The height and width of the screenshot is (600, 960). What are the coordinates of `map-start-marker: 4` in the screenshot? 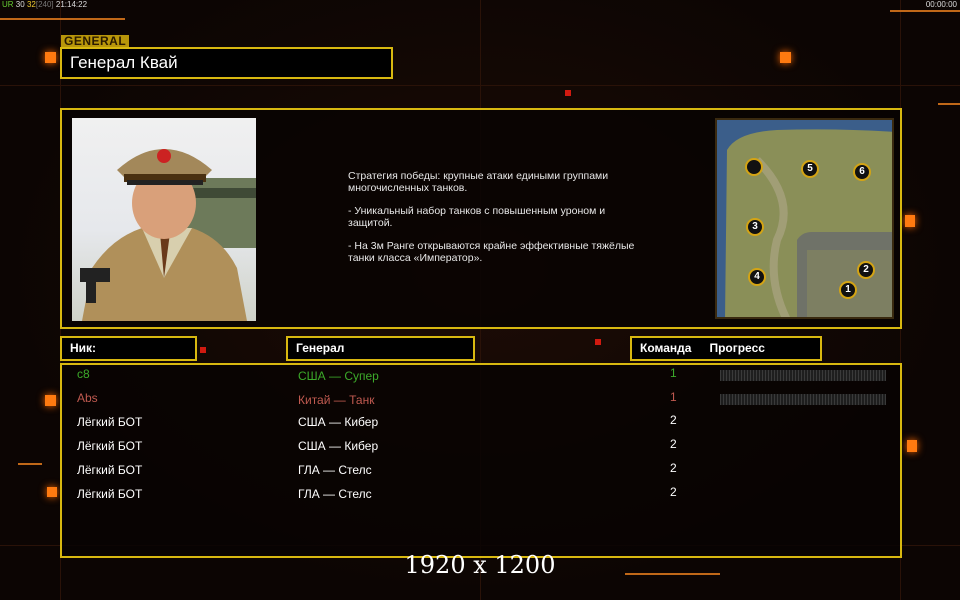 It's located at (757, 277).